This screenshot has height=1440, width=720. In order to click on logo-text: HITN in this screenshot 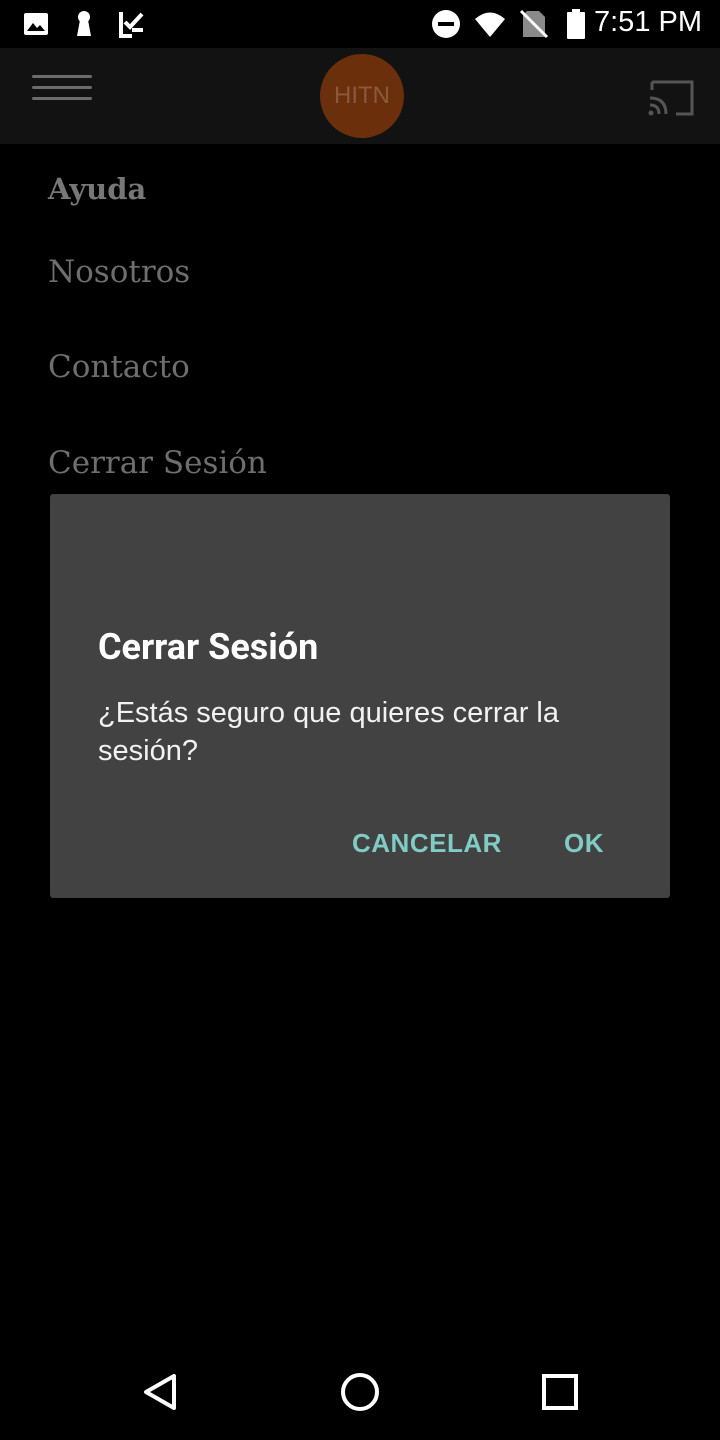, I will do `click(362, 95)`.